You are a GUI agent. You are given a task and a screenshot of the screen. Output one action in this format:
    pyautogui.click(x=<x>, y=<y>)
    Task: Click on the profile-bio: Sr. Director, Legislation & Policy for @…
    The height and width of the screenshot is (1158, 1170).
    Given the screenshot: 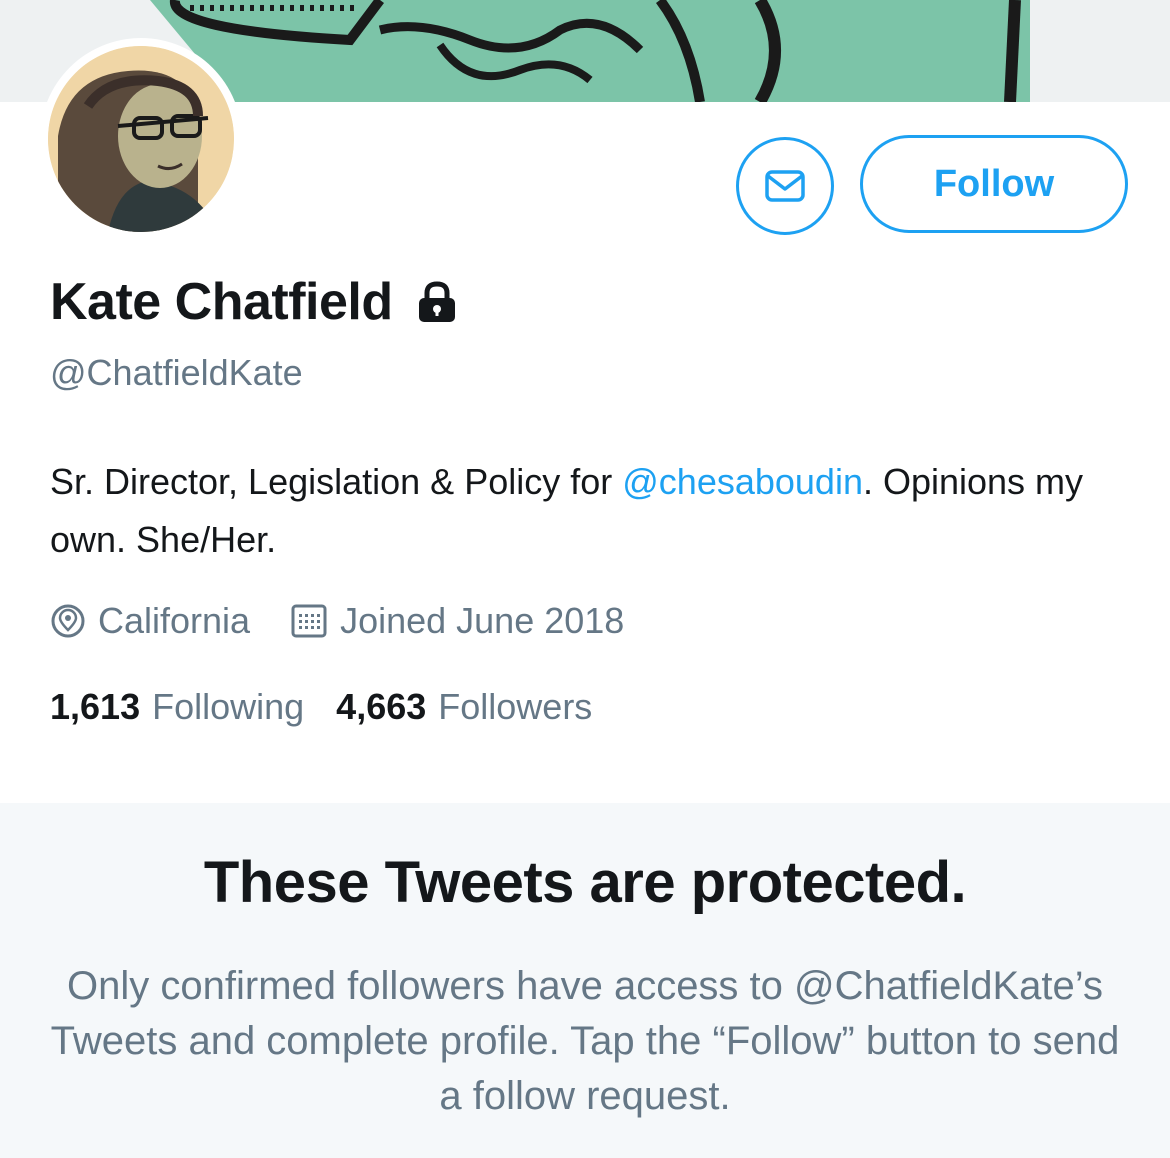 What is the action you would take?
    pyautogui.click(x=590, y=511)
    